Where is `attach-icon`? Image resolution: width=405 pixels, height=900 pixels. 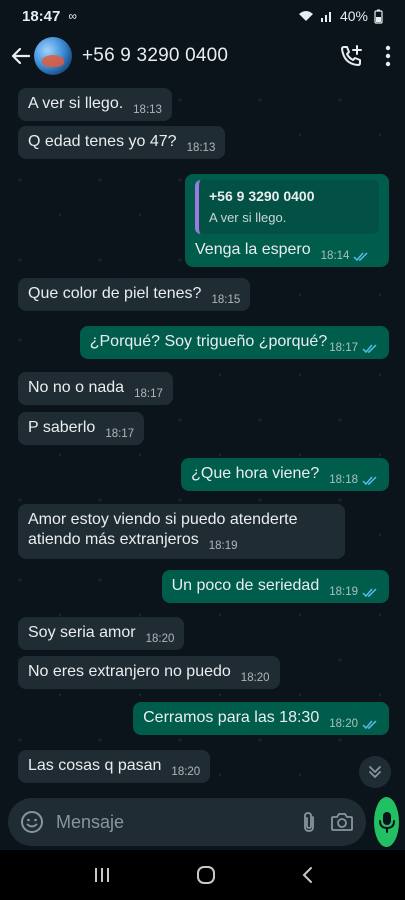 attach-icon is located at coordinates (309, 822).